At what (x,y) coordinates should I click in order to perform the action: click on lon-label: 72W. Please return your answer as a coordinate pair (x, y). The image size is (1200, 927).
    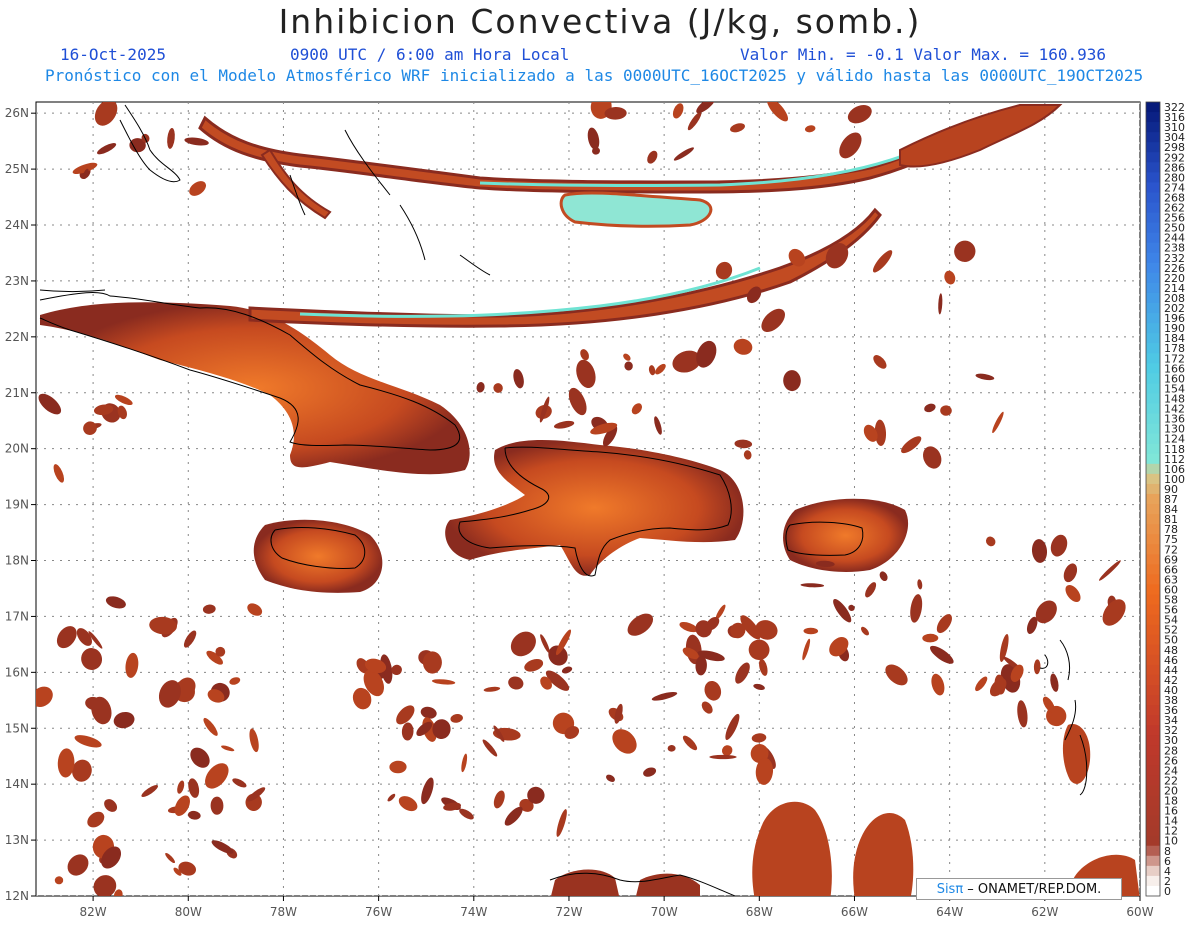
    Looking at the image, I should click on (568, 912).